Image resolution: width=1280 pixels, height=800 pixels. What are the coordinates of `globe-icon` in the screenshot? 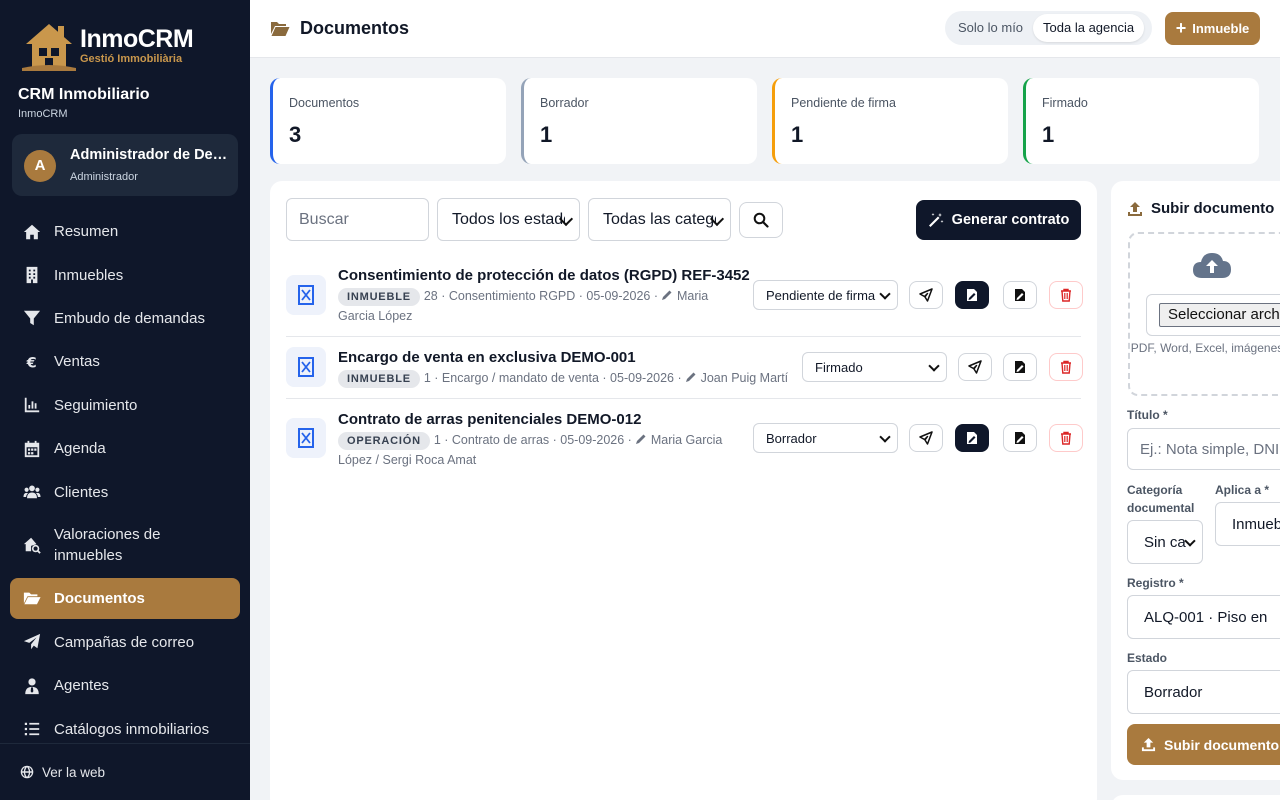 It's located at (27, 772).